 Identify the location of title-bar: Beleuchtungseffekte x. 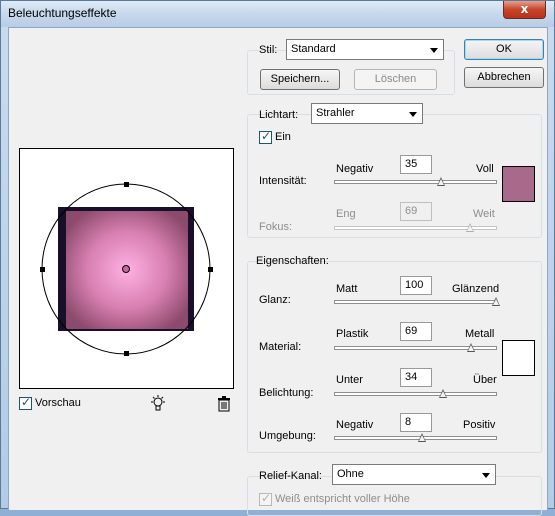
(277, 14).